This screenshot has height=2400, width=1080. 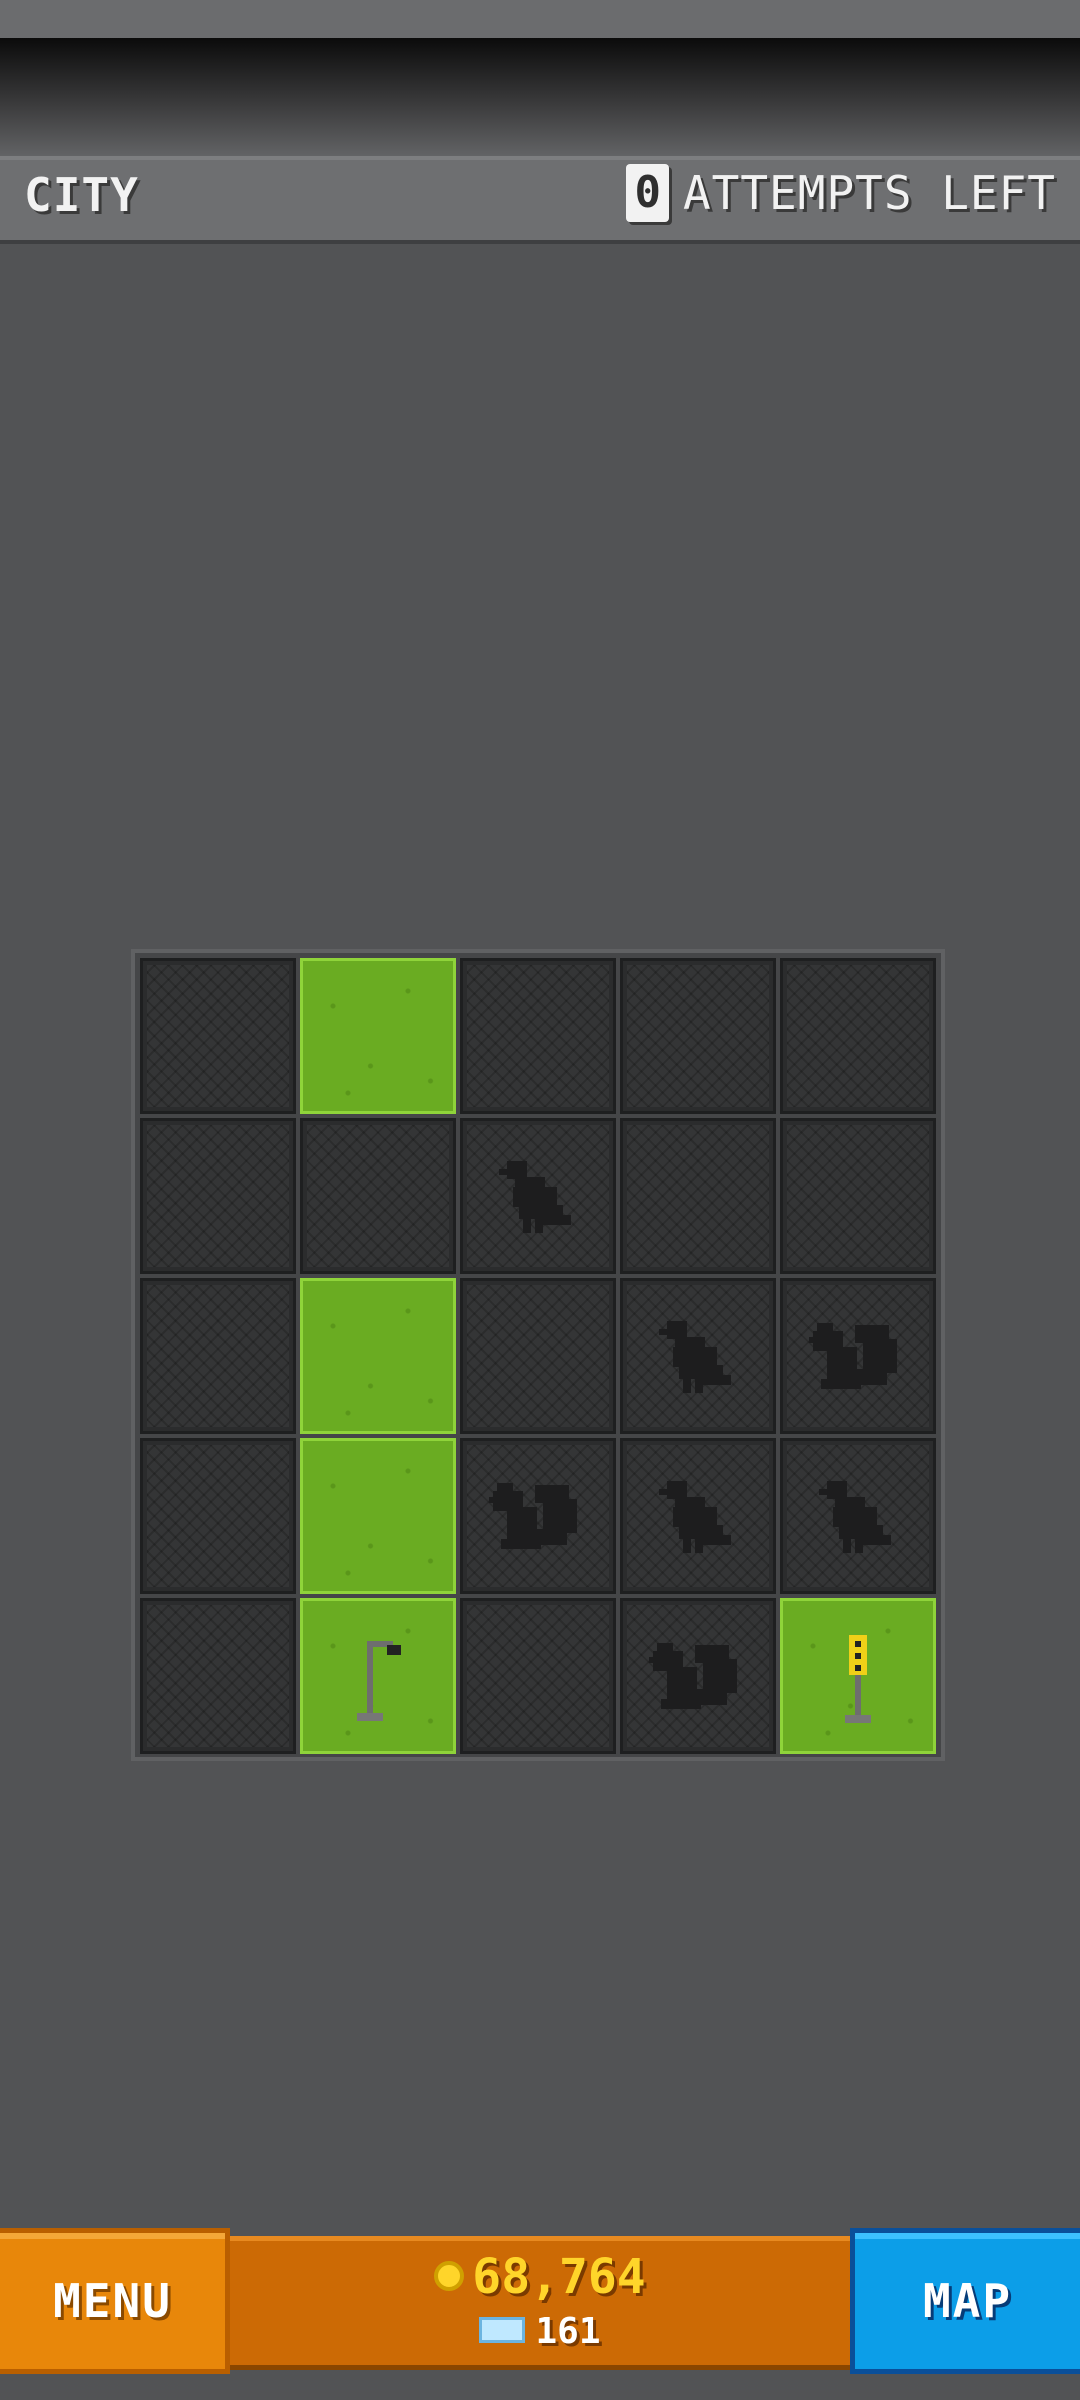 What do you see at coordinates (869, 193) in the screenshot?
I see `attempts-label: ATTEMPTS LEFT` at bounding box center [869, 193].